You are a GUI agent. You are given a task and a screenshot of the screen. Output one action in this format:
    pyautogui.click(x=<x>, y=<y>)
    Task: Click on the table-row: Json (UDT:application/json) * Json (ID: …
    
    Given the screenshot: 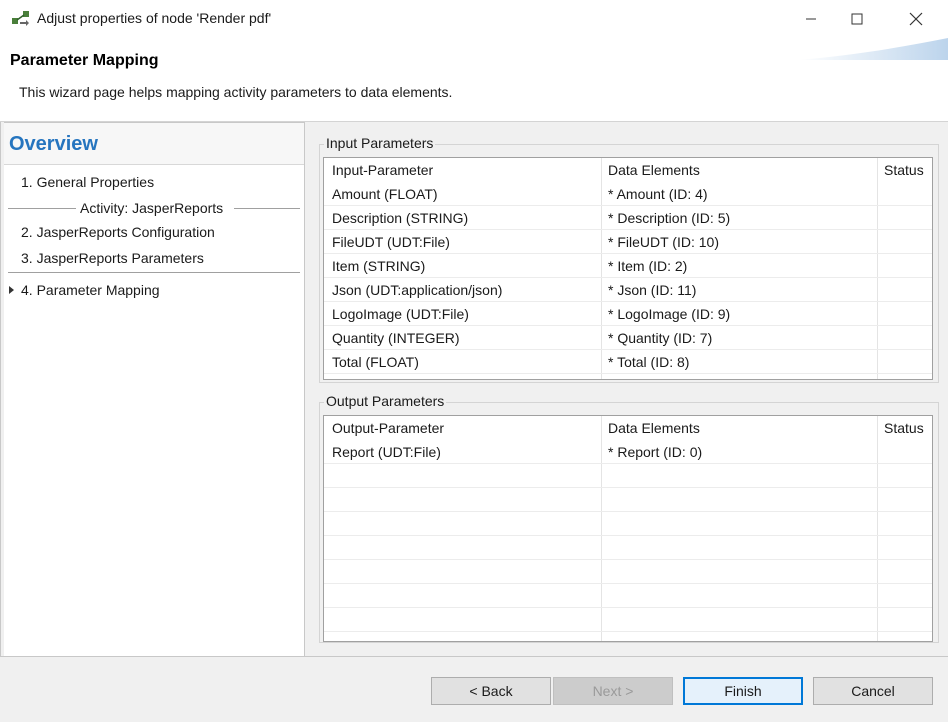 What is the action you would take?
    pyautogui.click(x=628, y=290)
    